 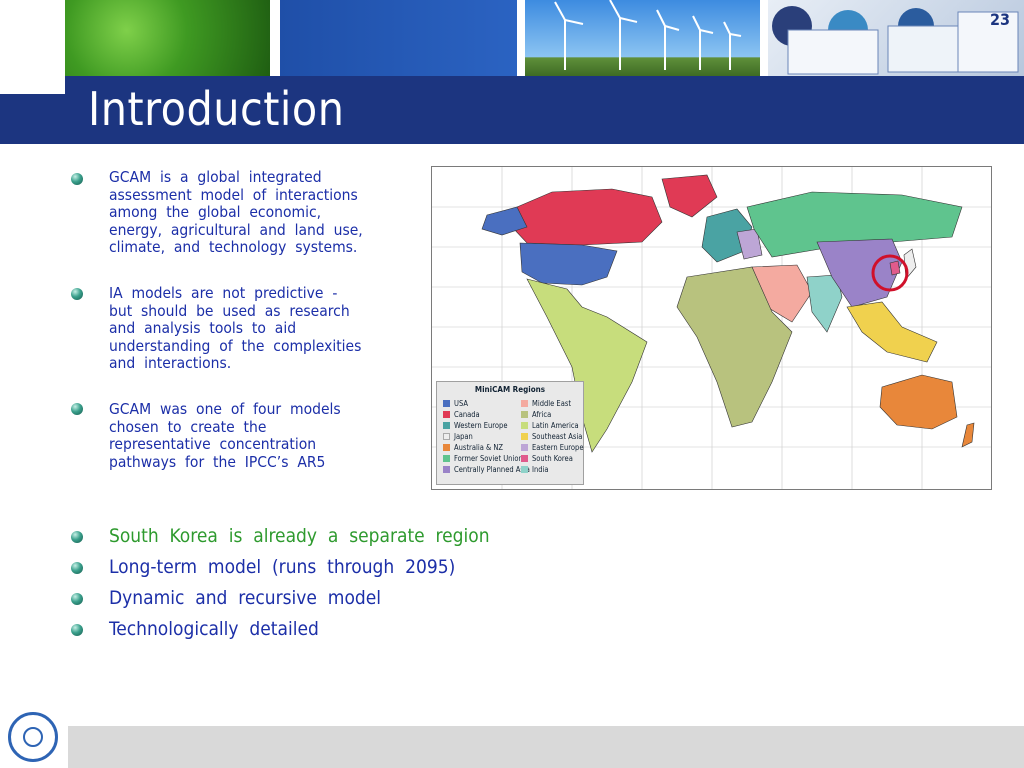 I want to click on wind-turbines-photo, so click(x=642, y=38).